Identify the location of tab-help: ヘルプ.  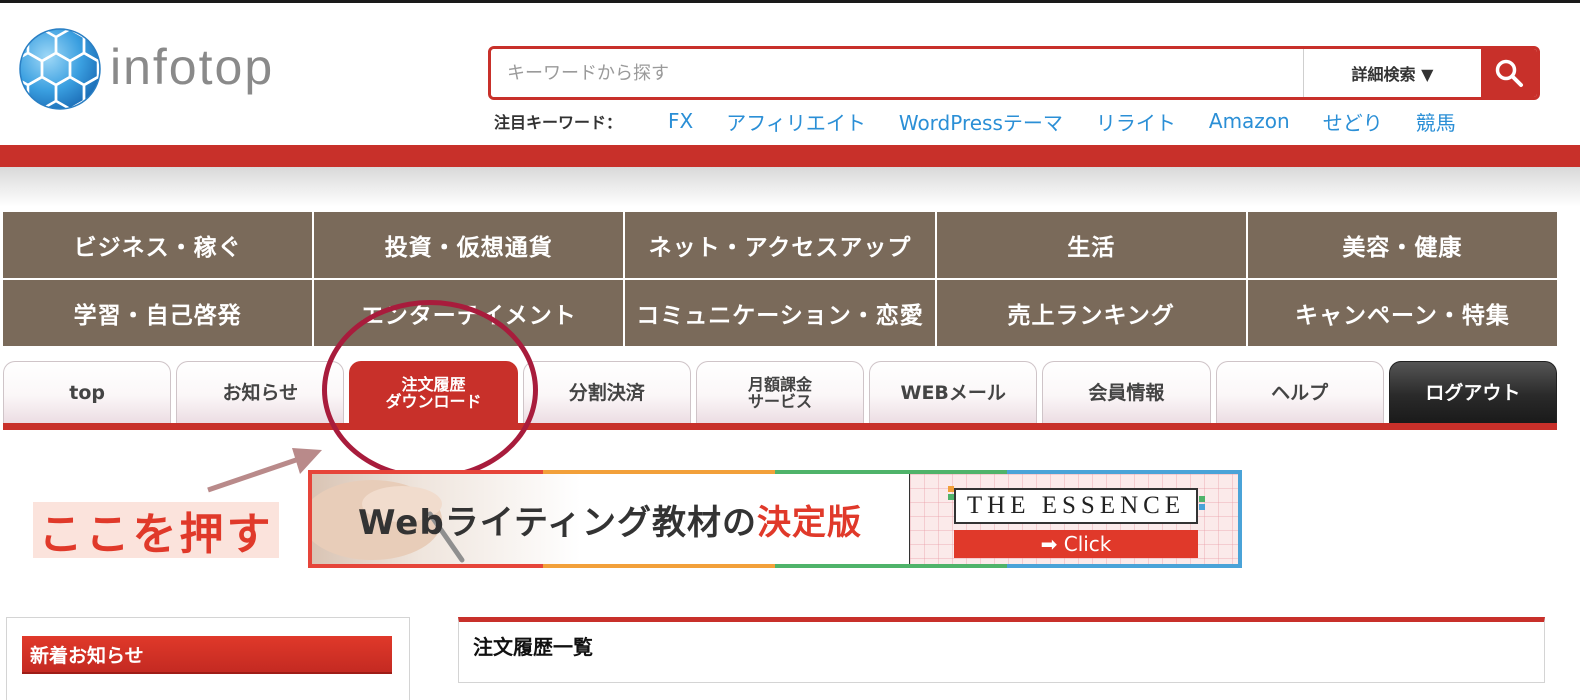
(1299, 392).